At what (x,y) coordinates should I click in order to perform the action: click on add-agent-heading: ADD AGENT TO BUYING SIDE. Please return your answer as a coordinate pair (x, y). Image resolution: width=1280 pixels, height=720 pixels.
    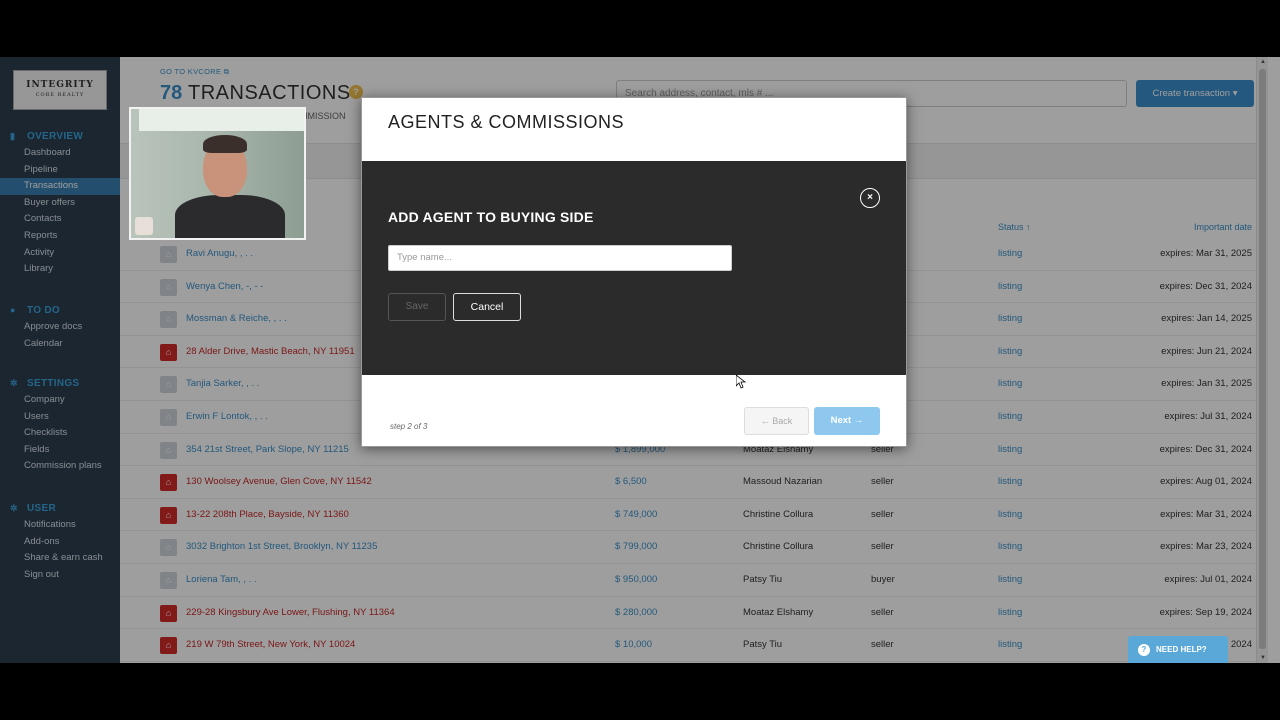
    Looking at the image, I should click on (491, 217).